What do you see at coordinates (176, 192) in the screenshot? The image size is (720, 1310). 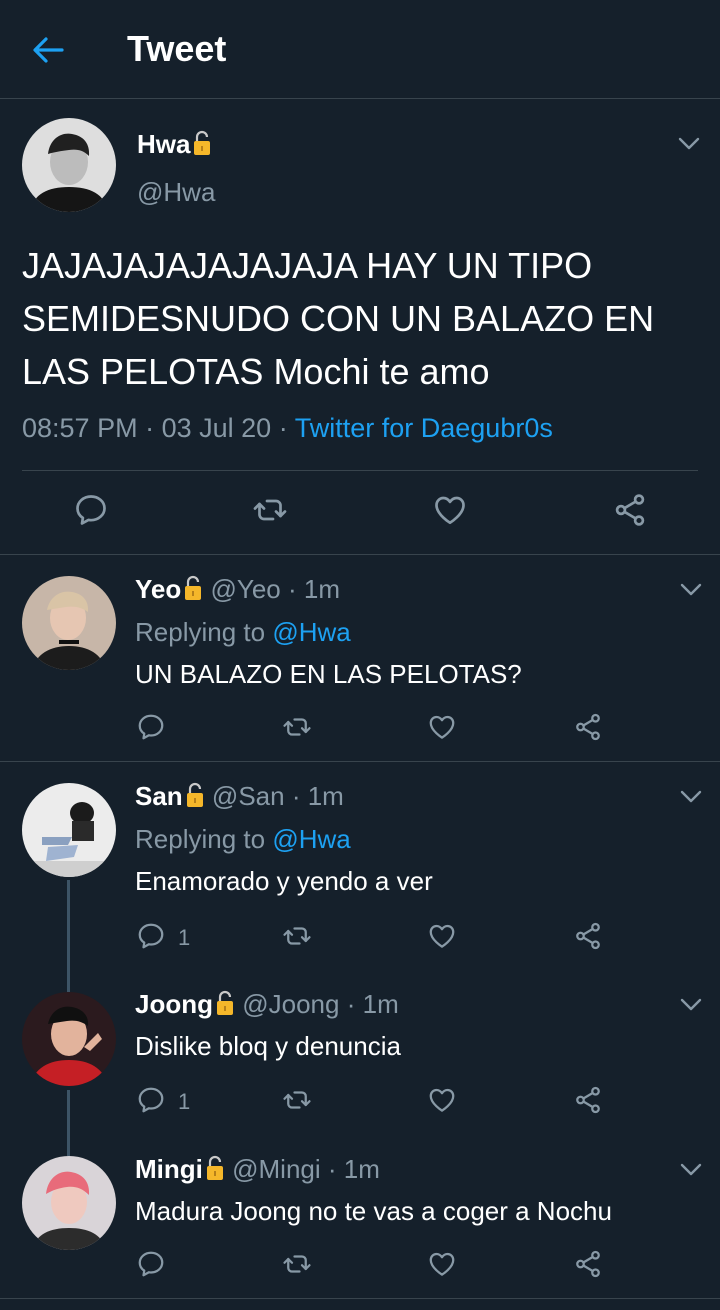 I see `author-handle: @Hwa` at bounding box center [176, 192].